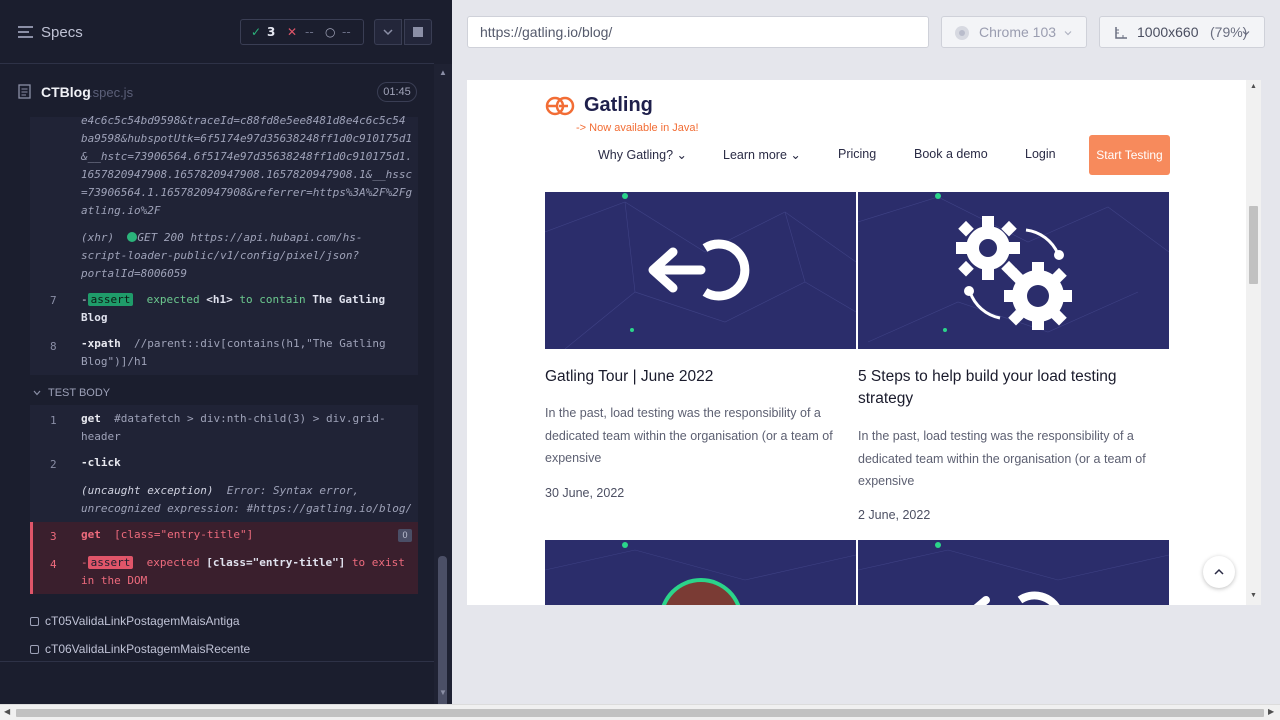 Image resolution: width=1280 pixels, height=720 pixels. Describe the element at coordinates (53, 464) in the screenshot. I see `command-number: 2` at that location.